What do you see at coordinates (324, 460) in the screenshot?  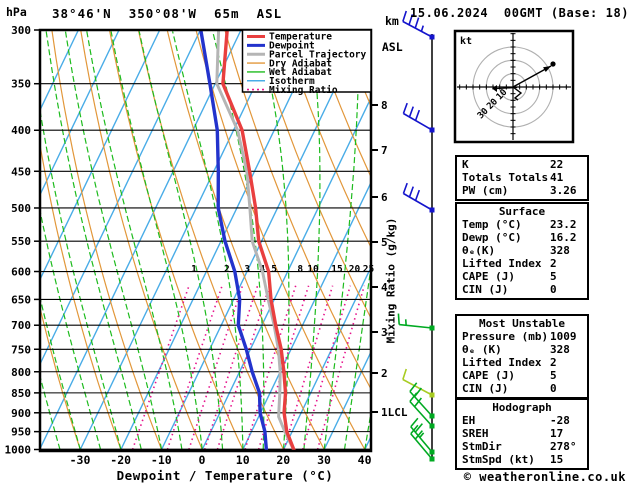 I see `temp-tick-label: 30` at bounding box center [324, 460].